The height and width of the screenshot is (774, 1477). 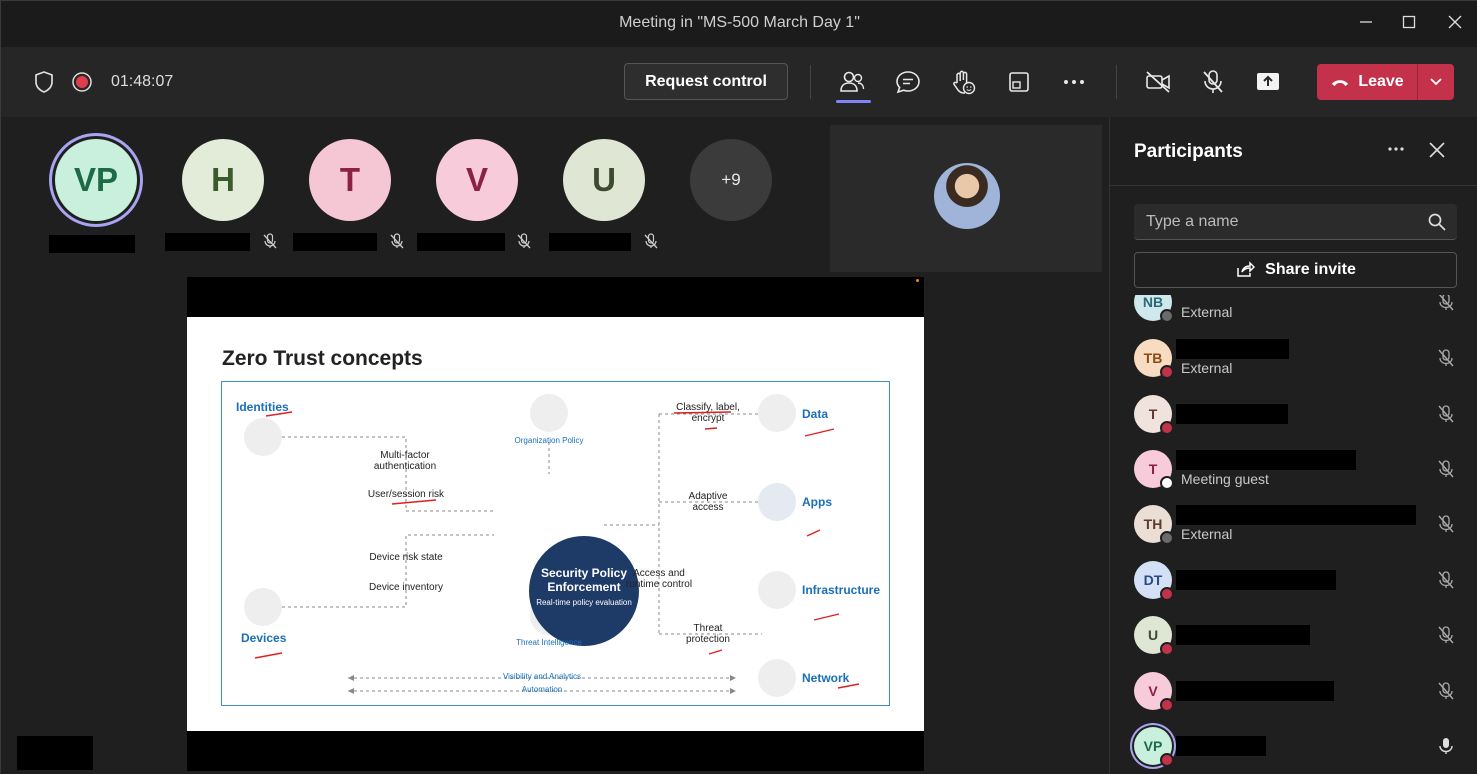 I want to click on participant-row: DT, so click(x=1293, y=580).